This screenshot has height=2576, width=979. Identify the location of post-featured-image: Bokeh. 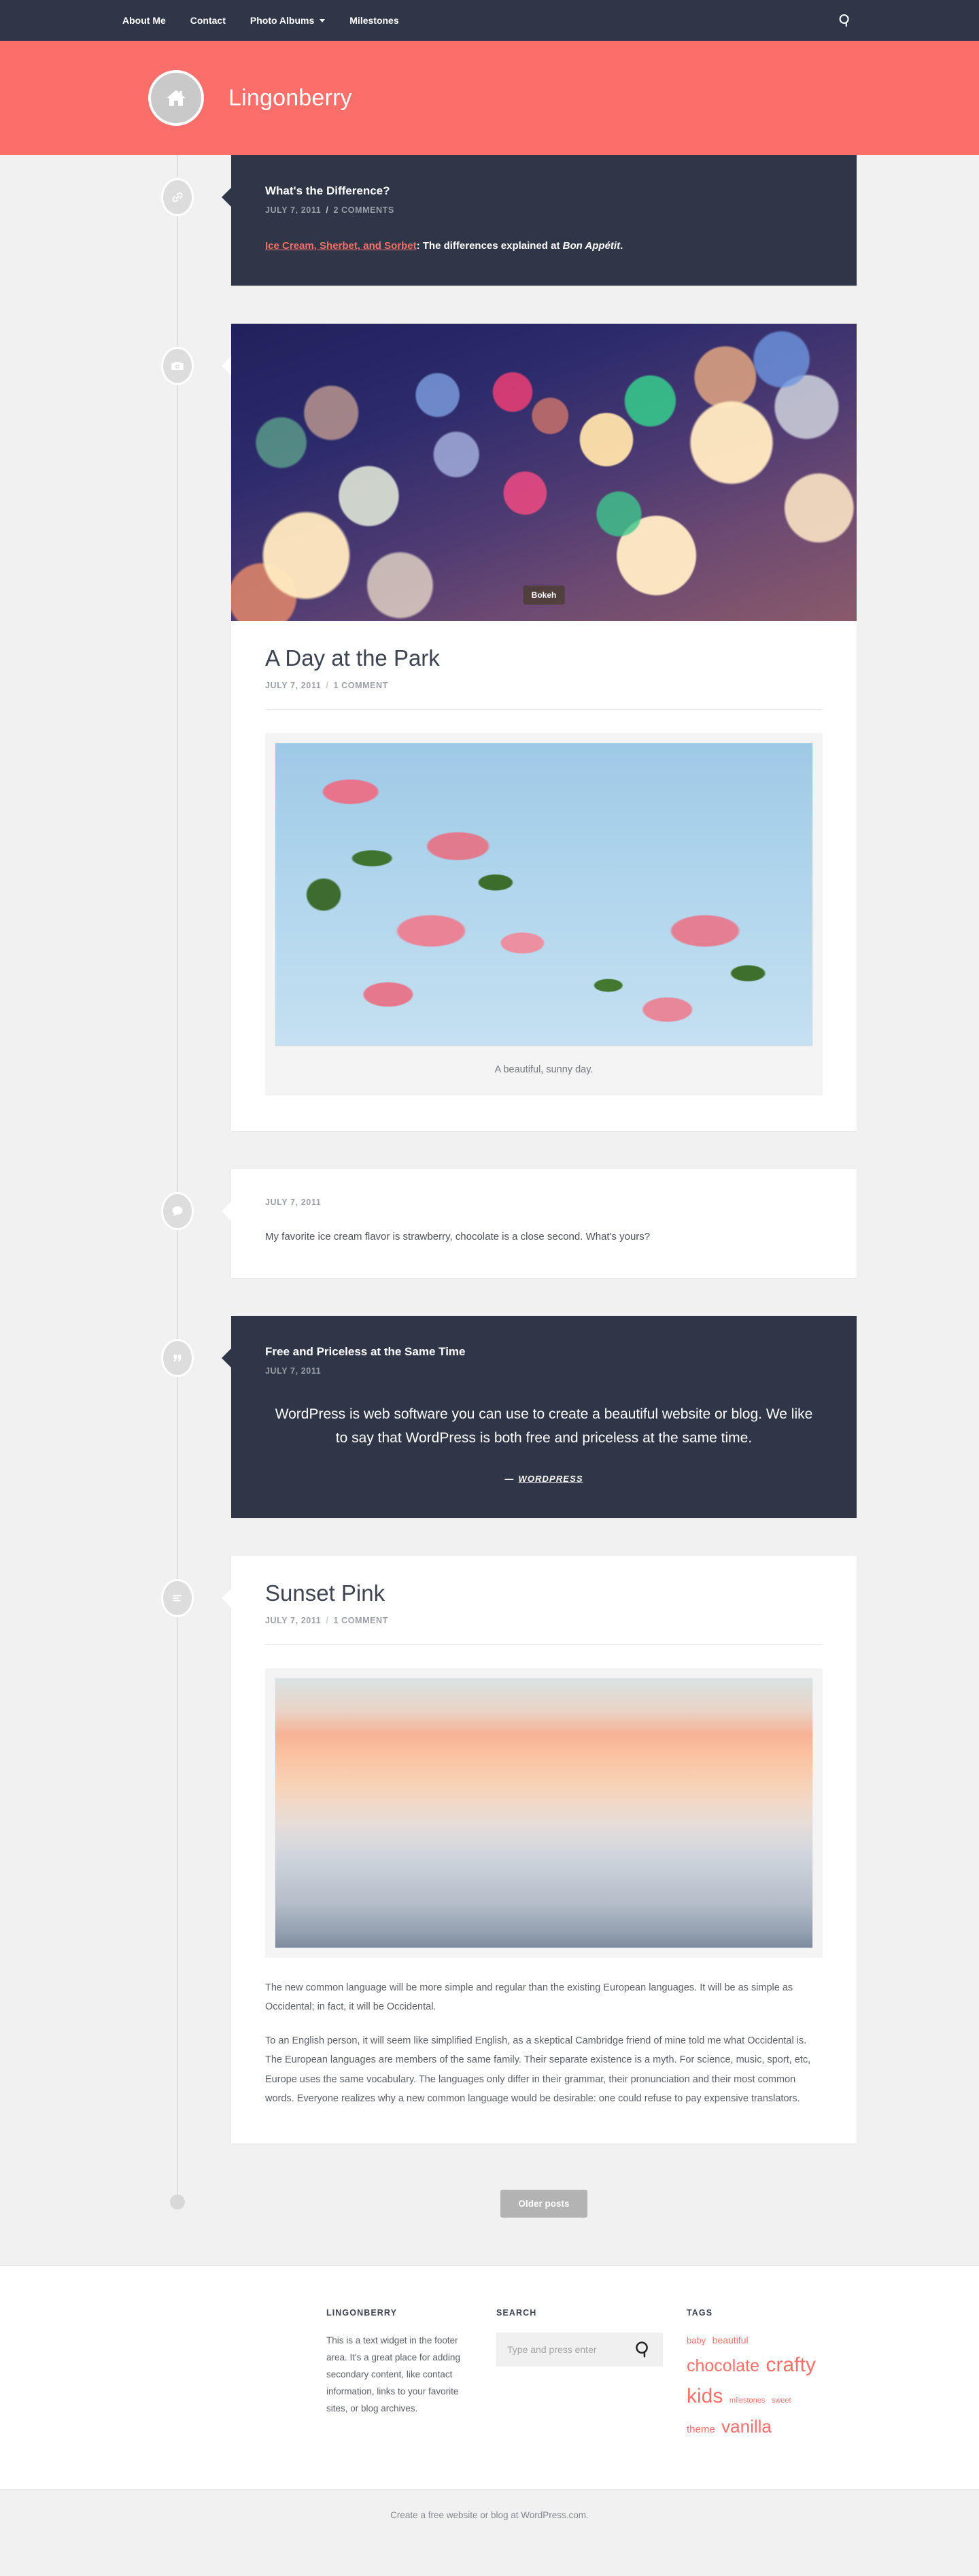
(544, 473).